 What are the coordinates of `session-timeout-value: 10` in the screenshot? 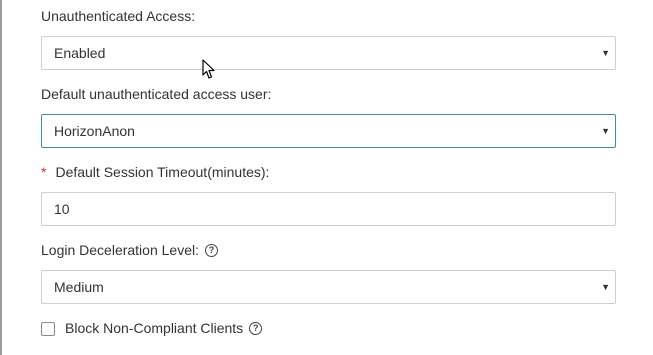 It's located at (62, 209).